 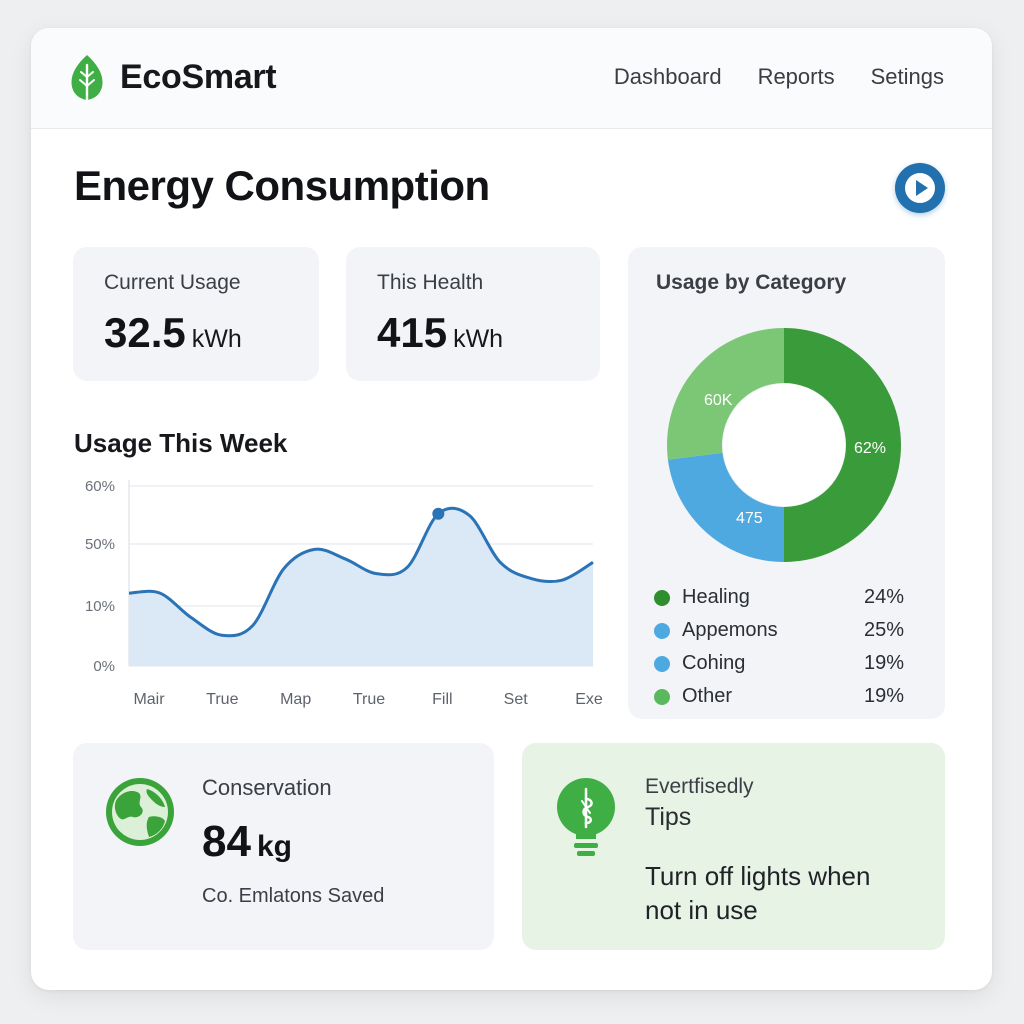 What do you see at coordinates (100, 486) in the screenshot?
I see `y-tick-label: 60%` at bounding box center [100, 486].